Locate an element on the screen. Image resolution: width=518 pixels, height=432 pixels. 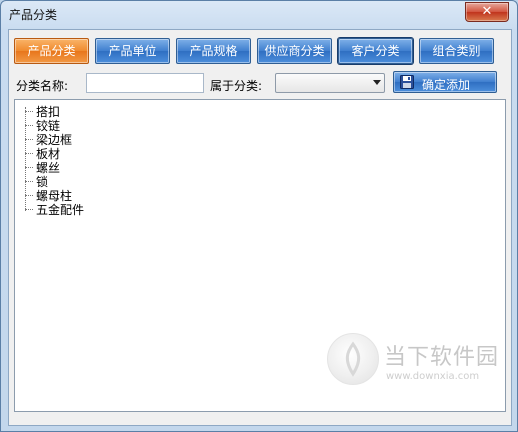
watermark-text: 当下软件园 is located at coordinates (442, 357).